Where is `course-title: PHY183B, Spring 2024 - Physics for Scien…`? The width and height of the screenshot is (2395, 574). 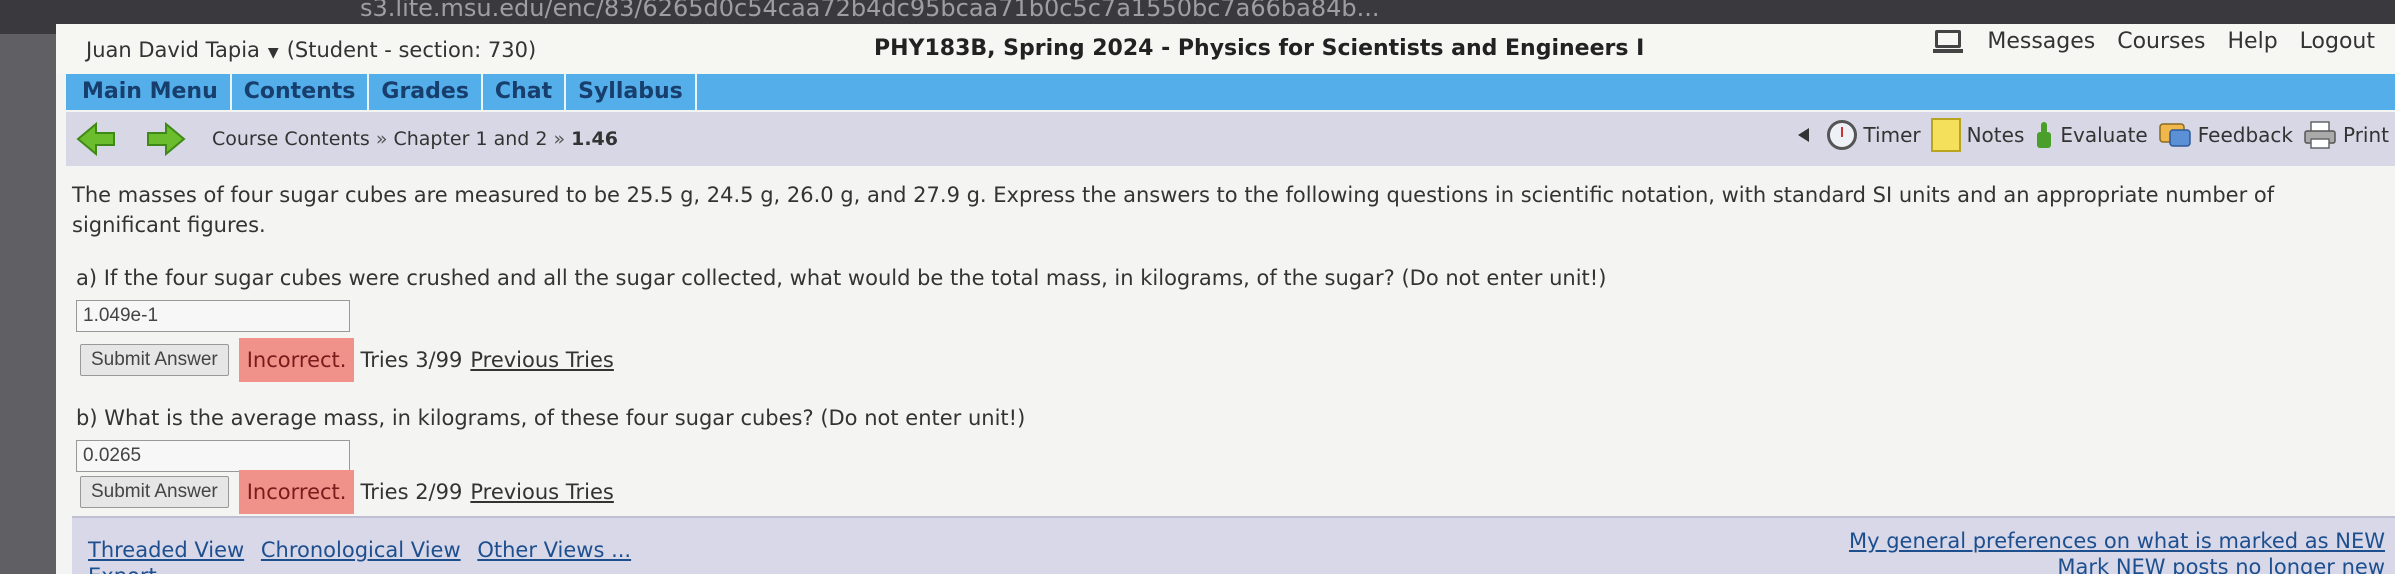
course-title: PHY183B, Spring 2024 - Physics for Scien… is located at coordinates (1259, 48).